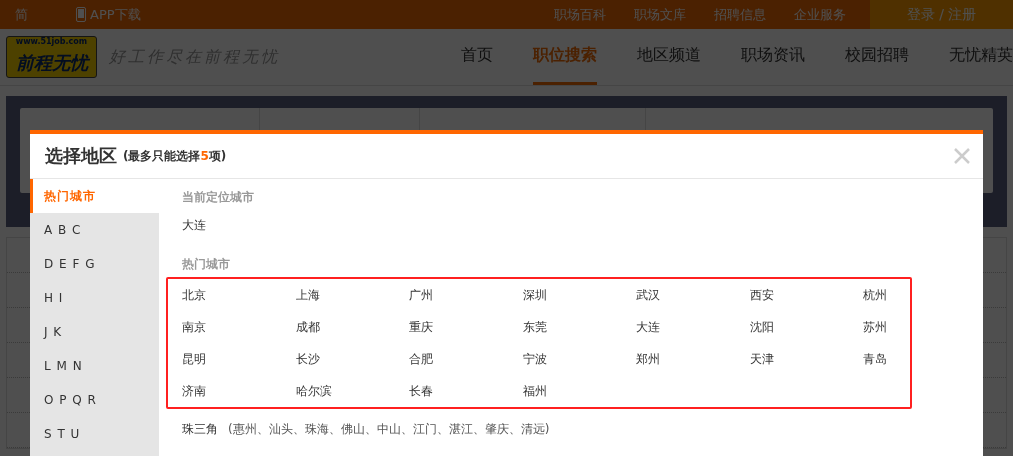 The height and width of the screenshot is (456, 1013). I want to click on city-option: 深圳, so click(579, 295).